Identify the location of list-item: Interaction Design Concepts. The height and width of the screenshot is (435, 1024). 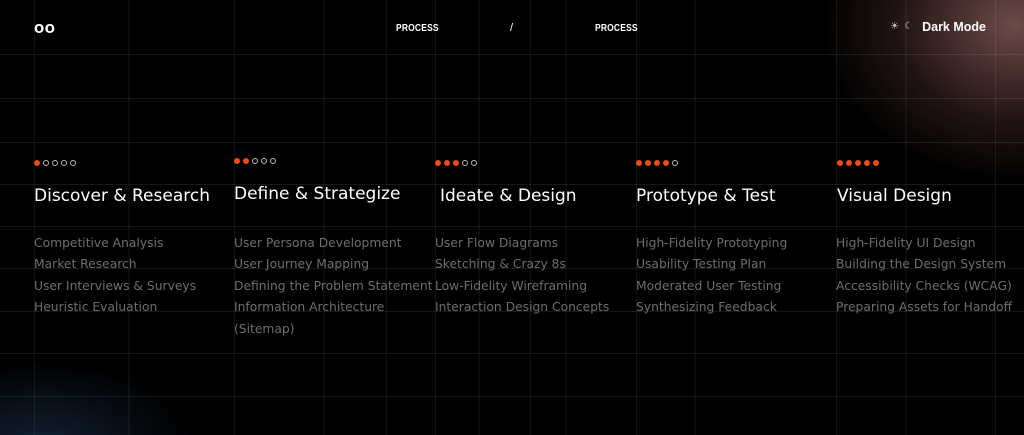
(522, 307).